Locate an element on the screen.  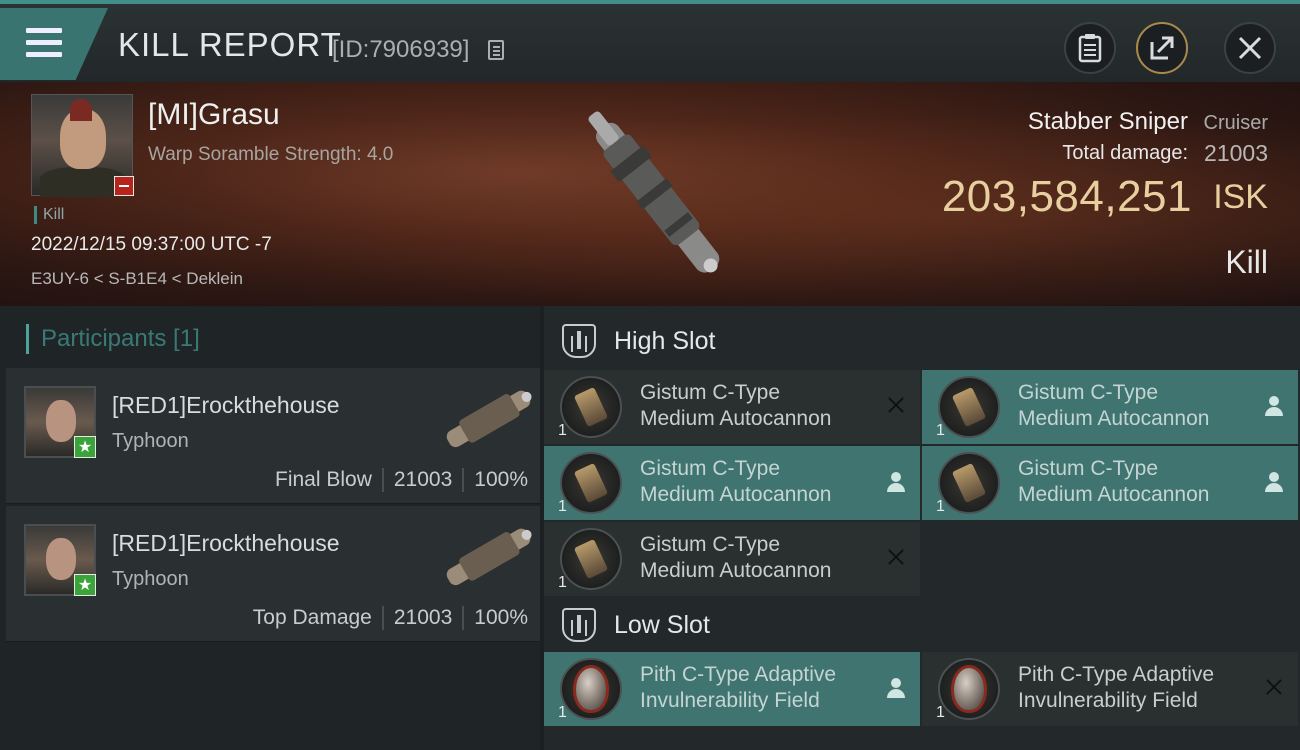
share-button is located at coordinates (1162, 48).